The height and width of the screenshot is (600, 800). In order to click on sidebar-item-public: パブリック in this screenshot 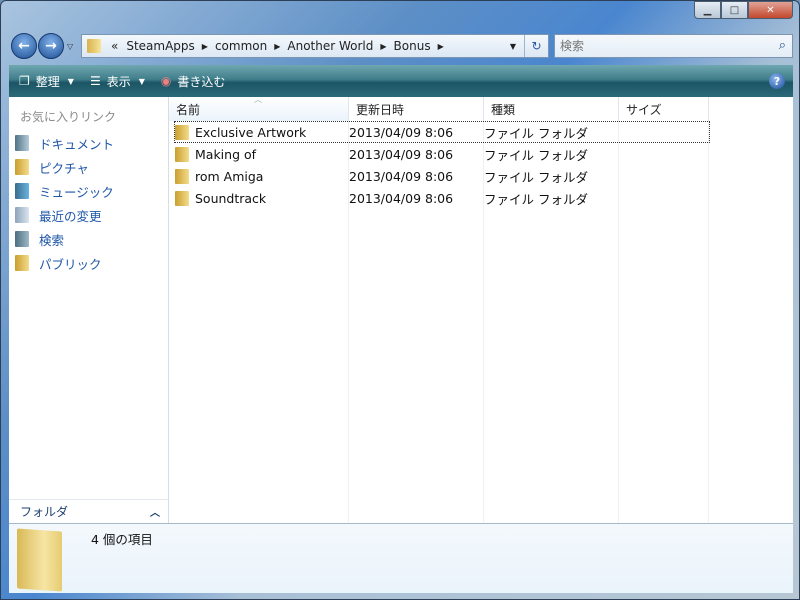, I will do `click(58, 263)`.